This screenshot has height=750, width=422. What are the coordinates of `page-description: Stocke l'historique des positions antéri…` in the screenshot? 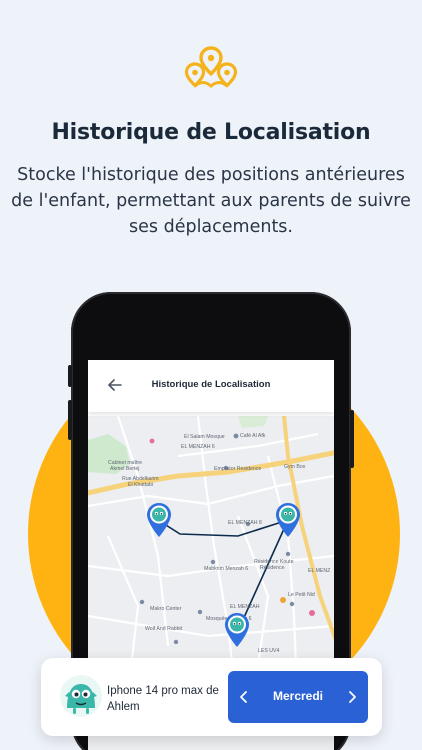 It's located at (211, 201).